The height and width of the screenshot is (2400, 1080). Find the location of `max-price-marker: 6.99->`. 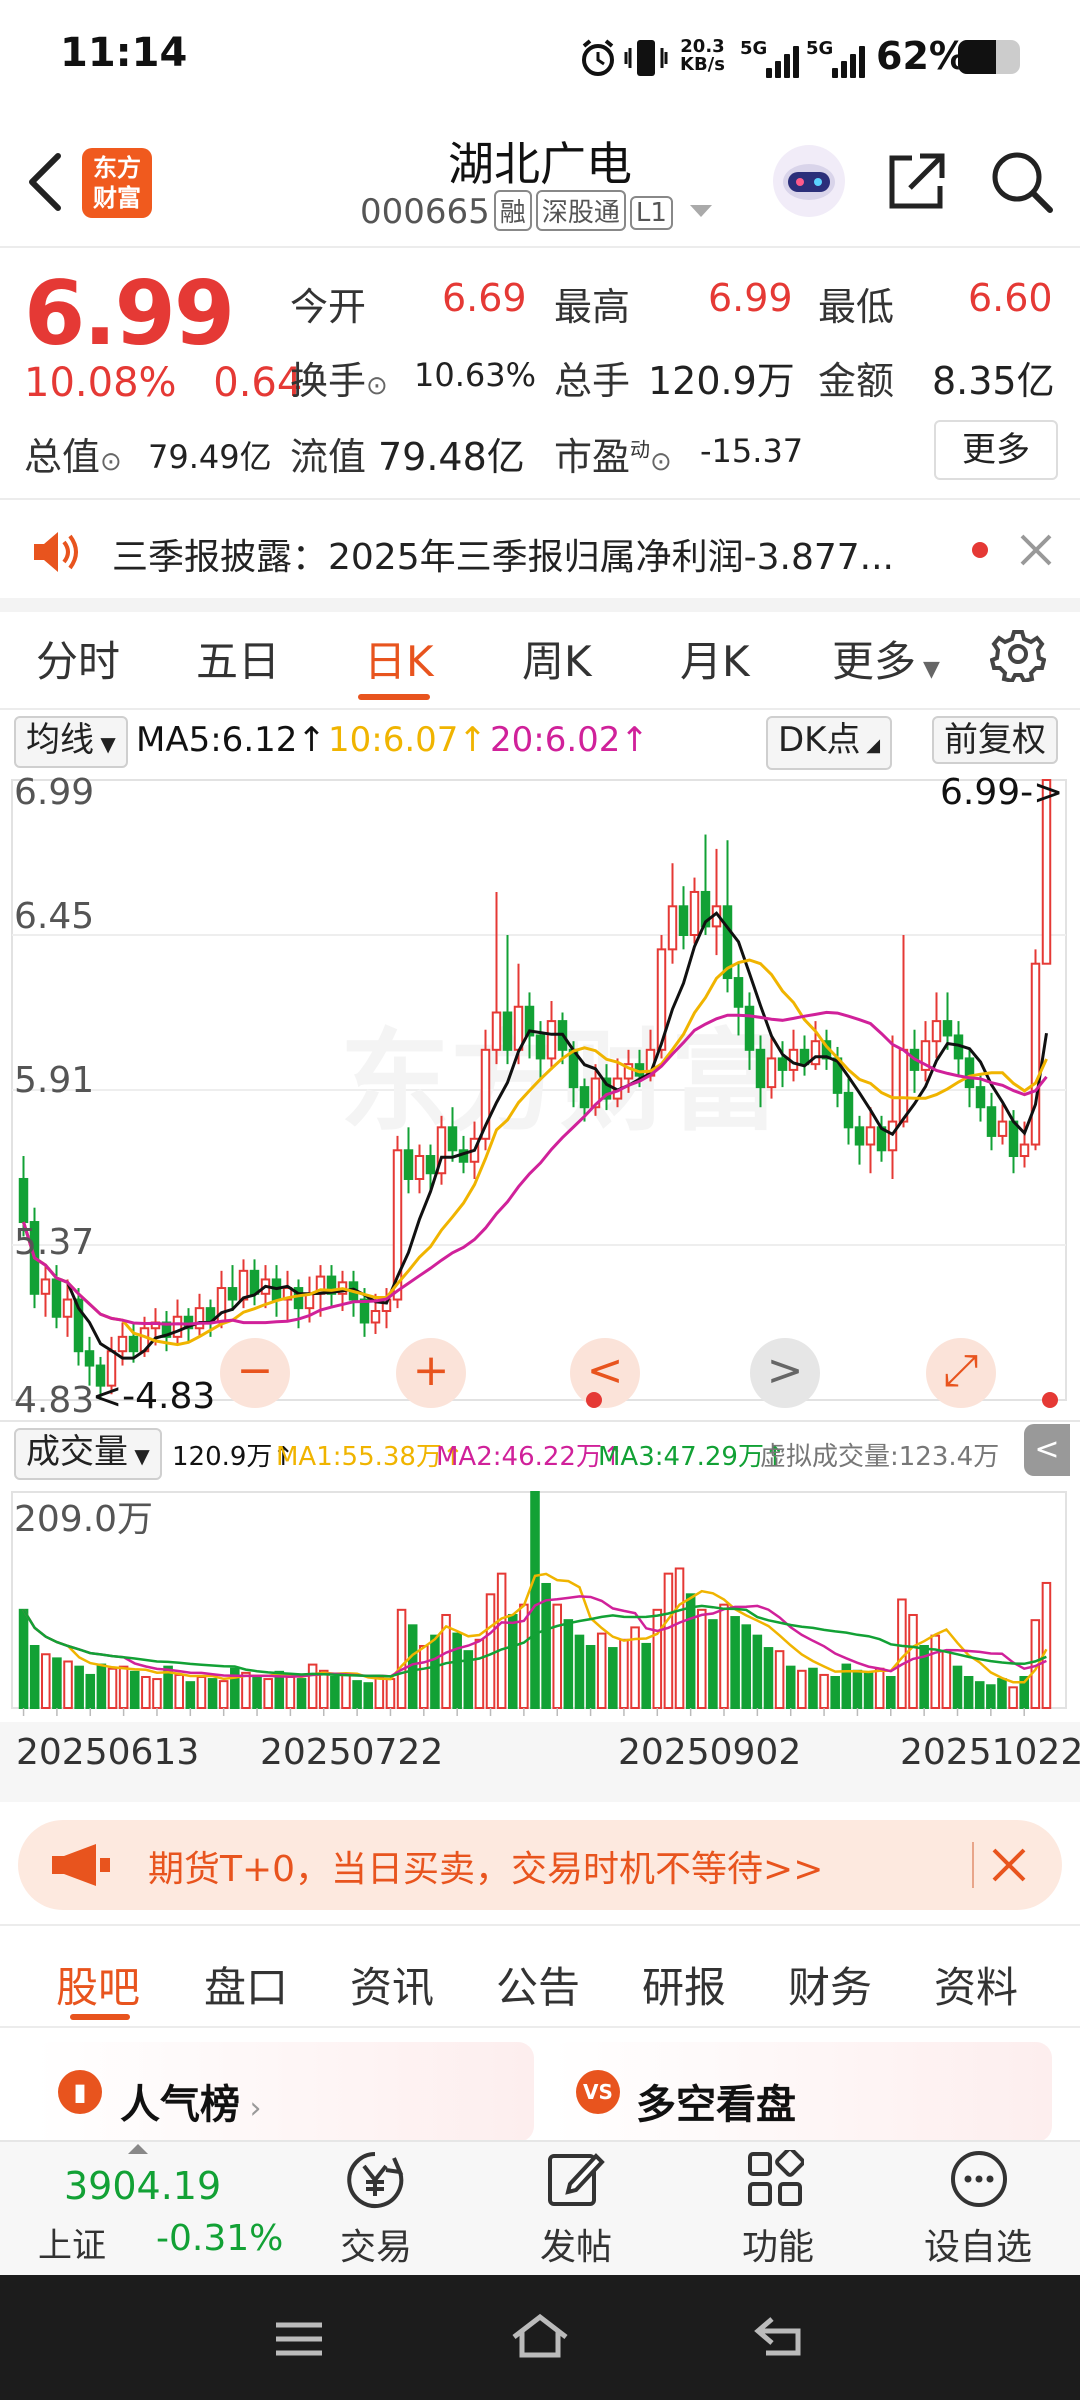

max-price-marker: 6.99-> is located at coordinates (1002, 792).